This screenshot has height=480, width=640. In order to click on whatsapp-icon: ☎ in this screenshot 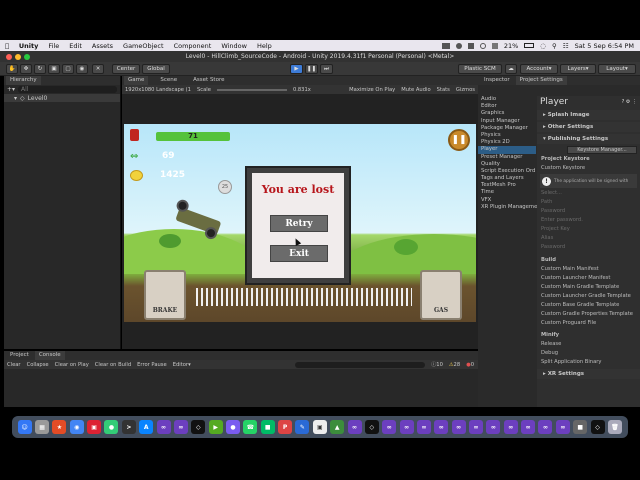, I will do `click(250, 427)`.